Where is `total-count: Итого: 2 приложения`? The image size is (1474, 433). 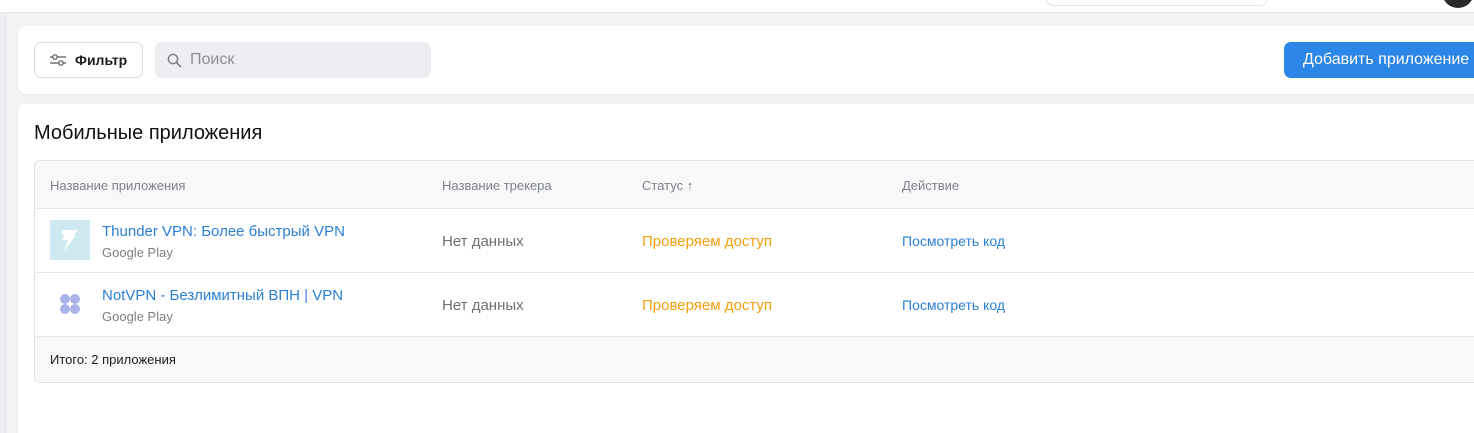
total-count: Итого: 2 приложения is located at coordinates (113, 359).